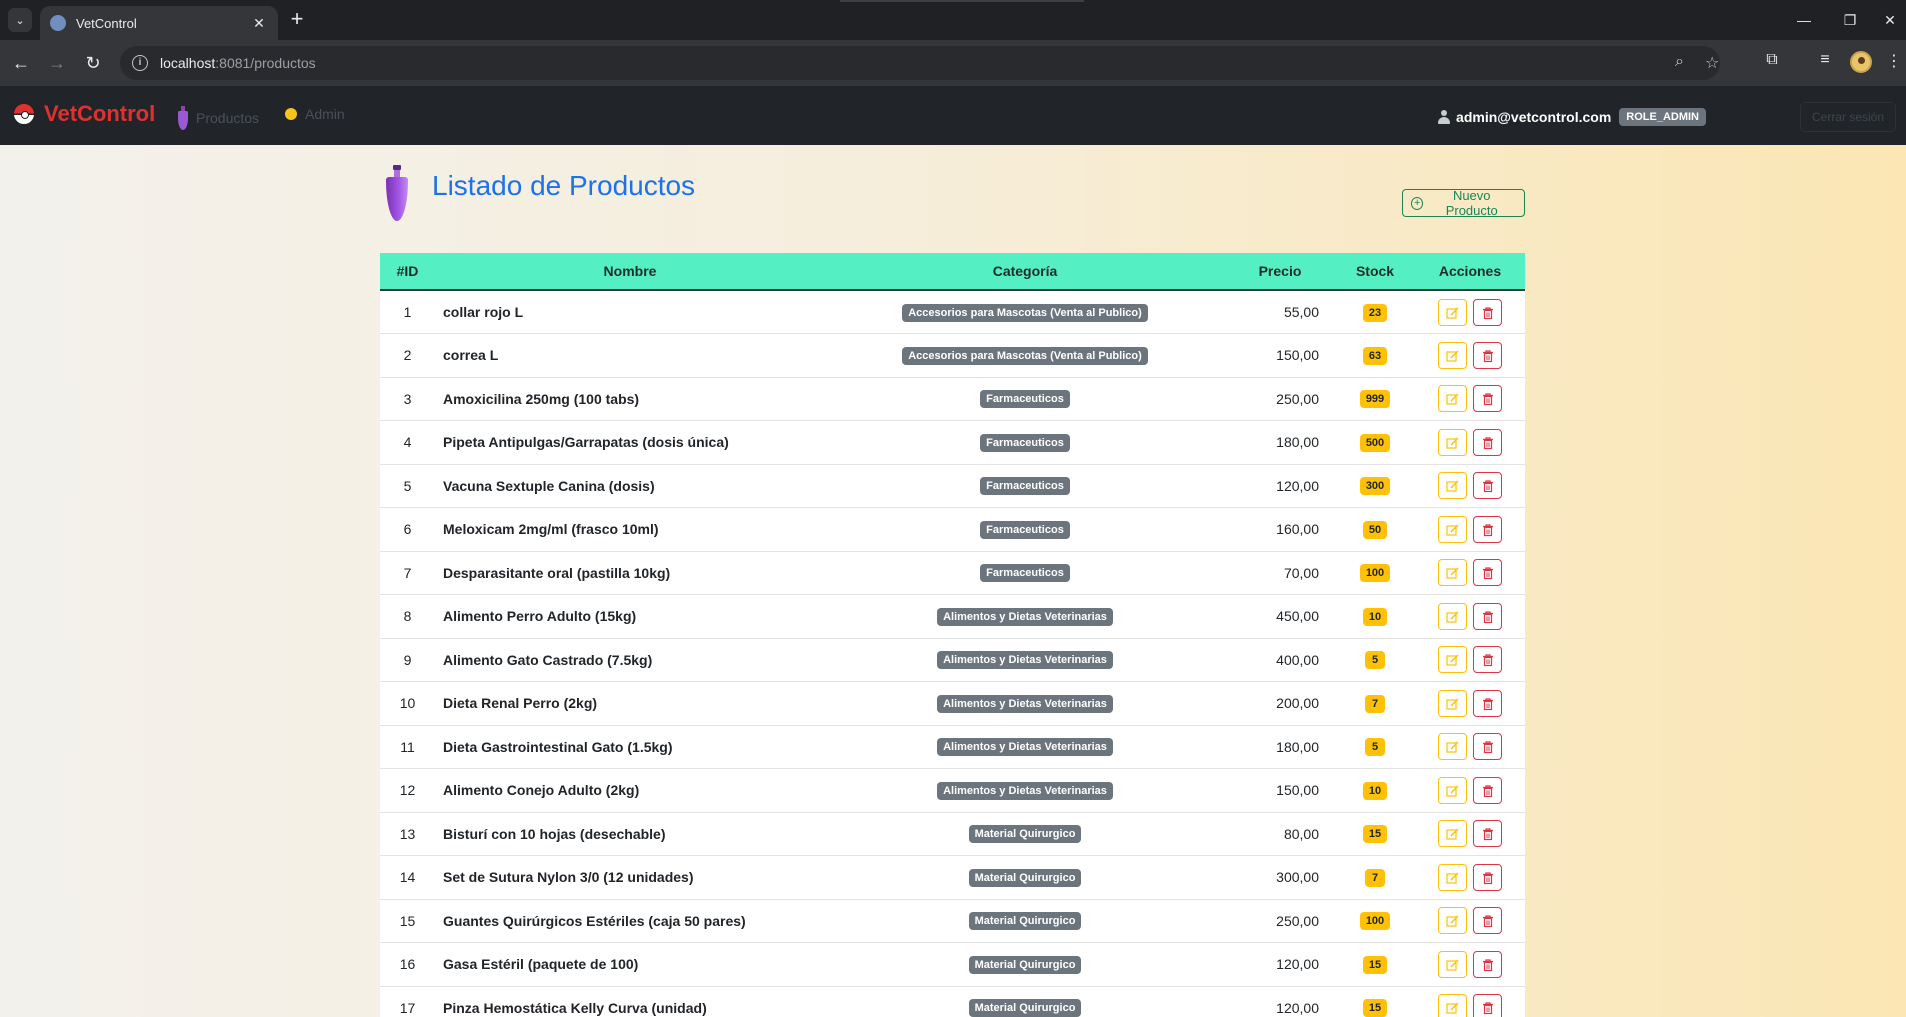 This screenshot has width=1906, height=1017. Describe the element at coordinates (630, 355) in the screenshot. I see `cell-name: correa L` at that location.